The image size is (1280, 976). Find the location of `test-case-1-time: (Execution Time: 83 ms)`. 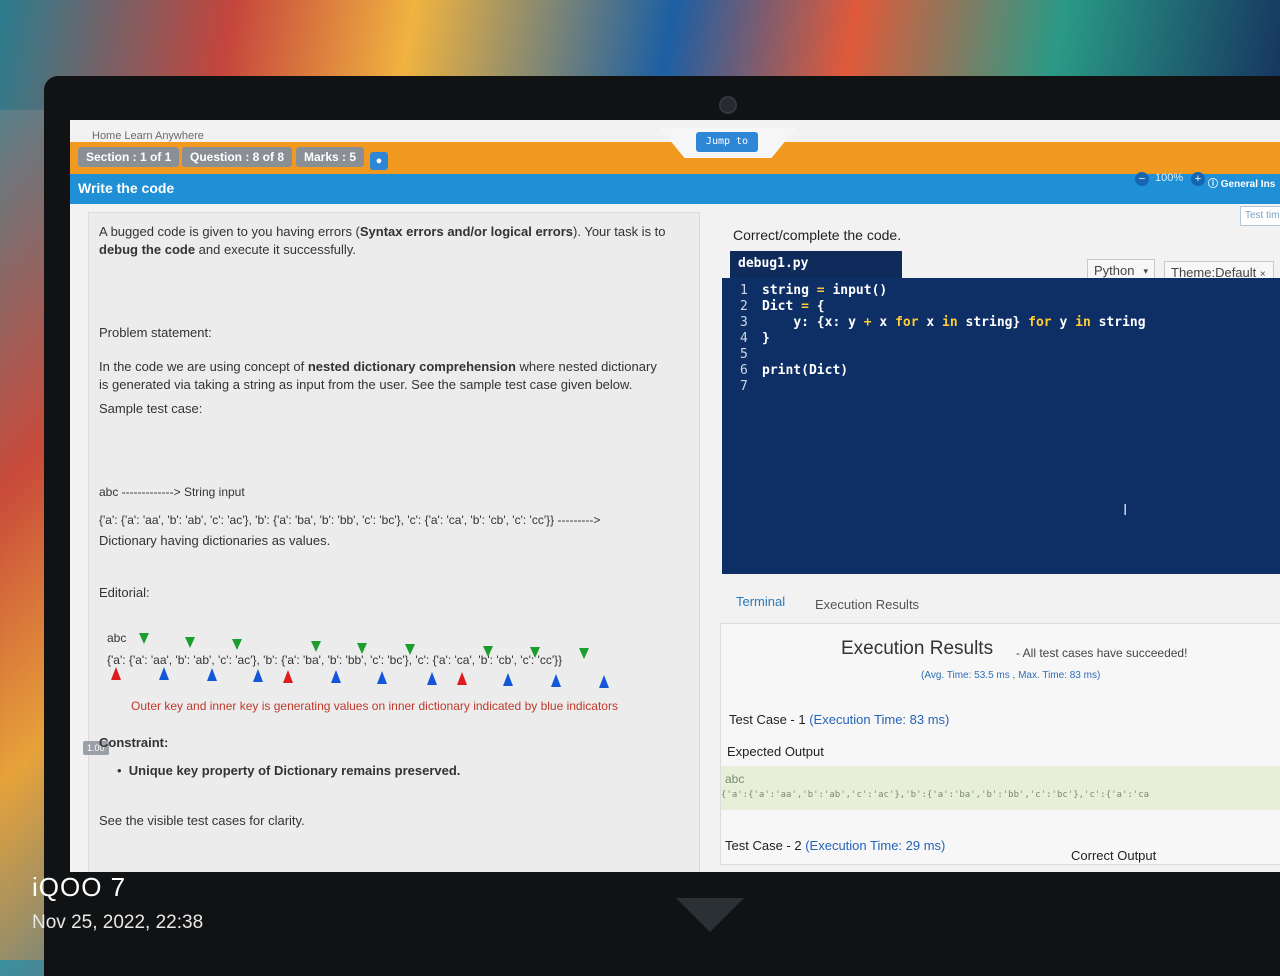

test-case-1-time: (Execution Time: 83 ms) is located at coordinates (879, 719).